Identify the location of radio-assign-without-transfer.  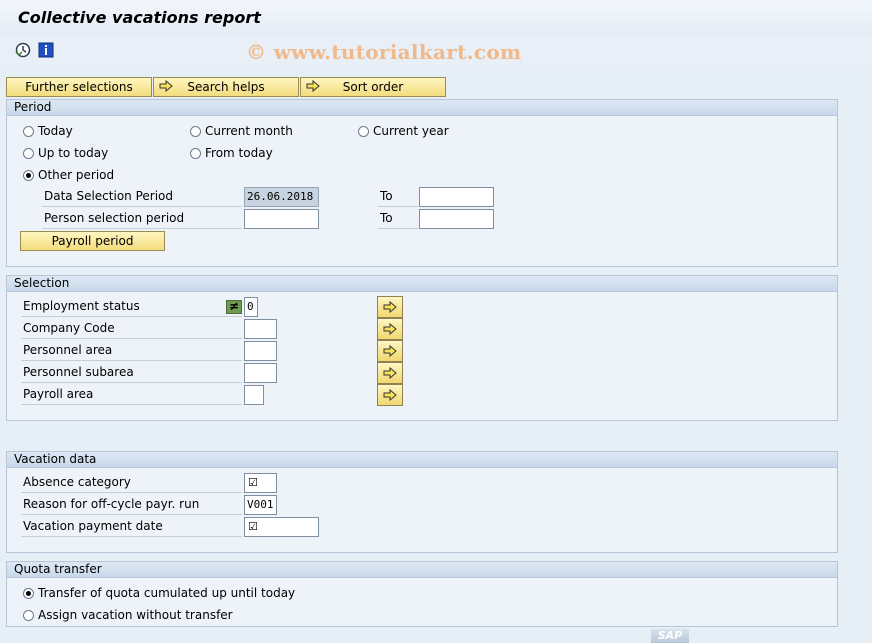
(28, 615).